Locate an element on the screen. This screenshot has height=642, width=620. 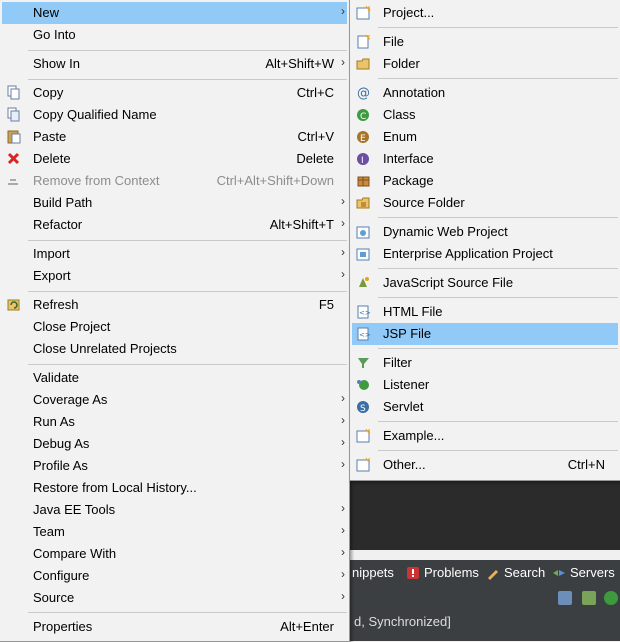
enum-icon: E is located at coordinates (363, 137).